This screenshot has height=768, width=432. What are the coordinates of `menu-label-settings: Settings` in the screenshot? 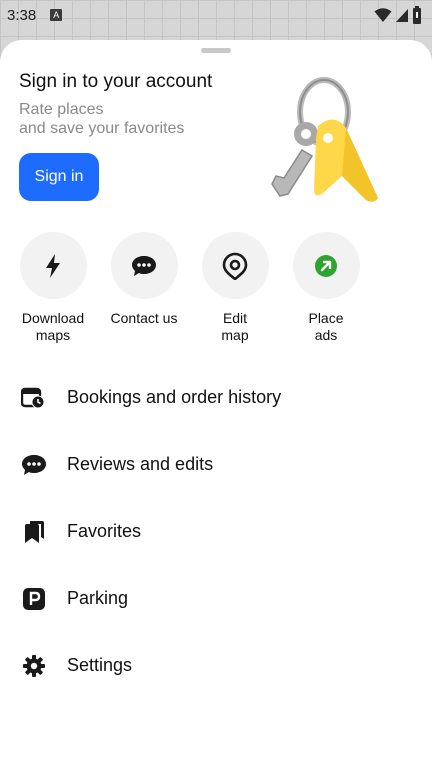 It's located at (100, 665).